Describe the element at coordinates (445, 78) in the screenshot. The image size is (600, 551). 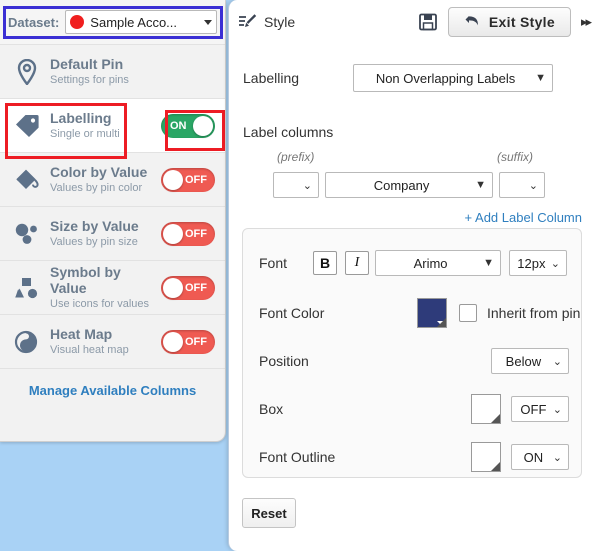
I see `labelling-mode-value: Non Overlapping Labels` at that location.